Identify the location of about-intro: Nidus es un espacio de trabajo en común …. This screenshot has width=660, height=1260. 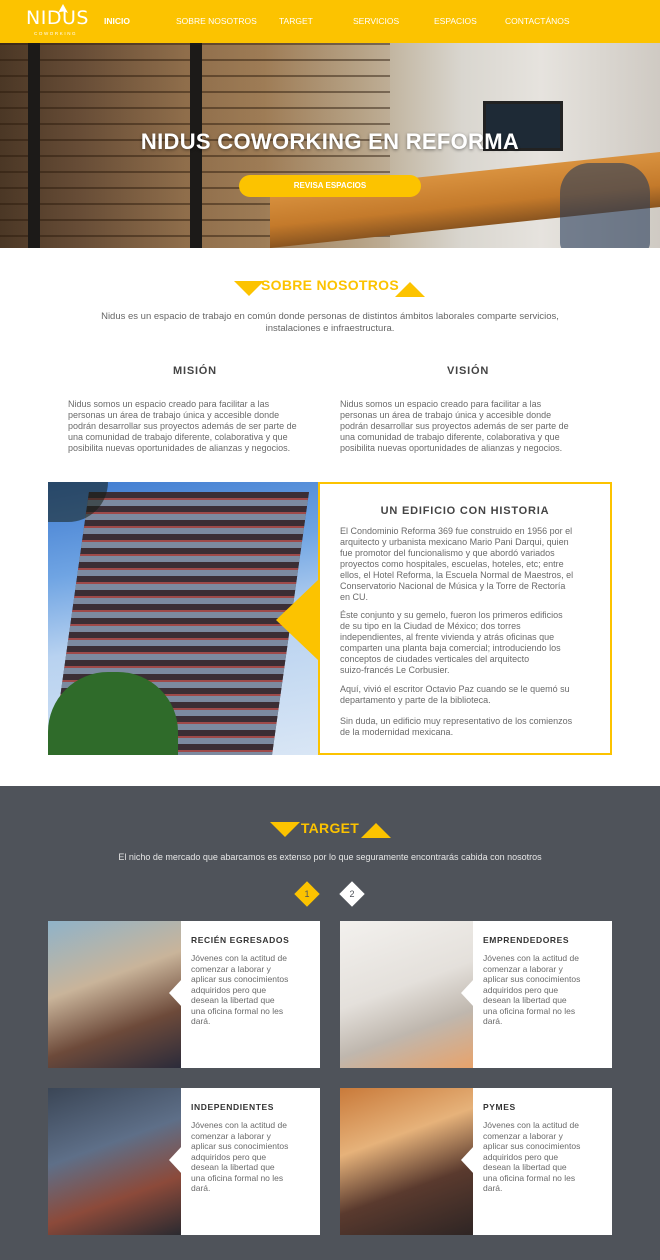
(330, 322).